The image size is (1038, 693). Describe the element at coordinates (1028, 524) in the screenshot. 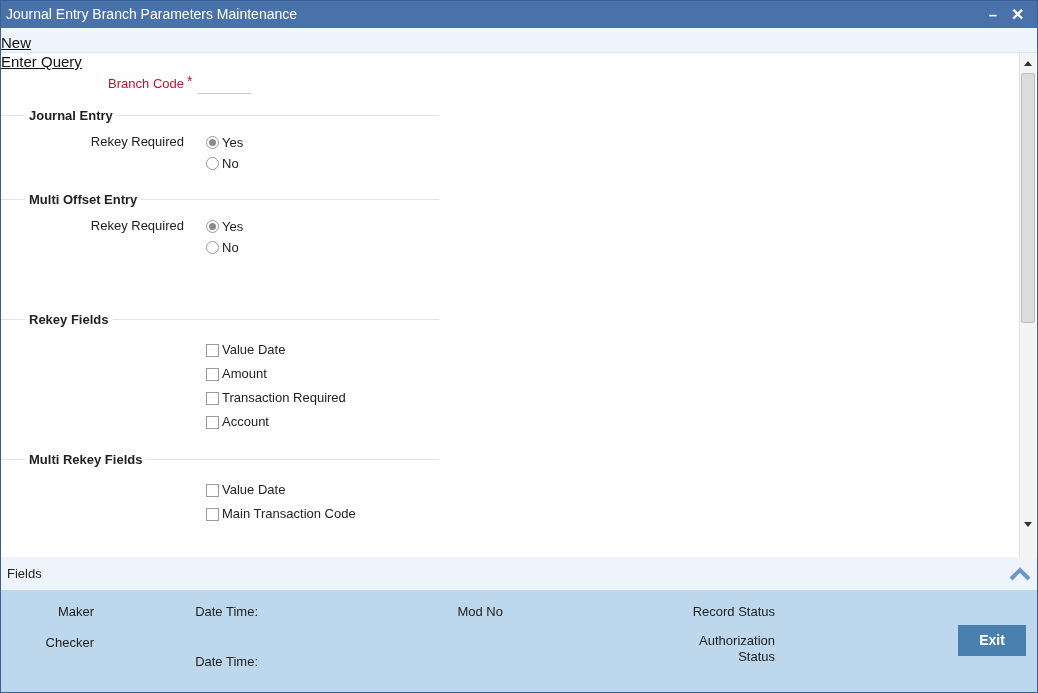

I see `scroll-down-icon` at that location.